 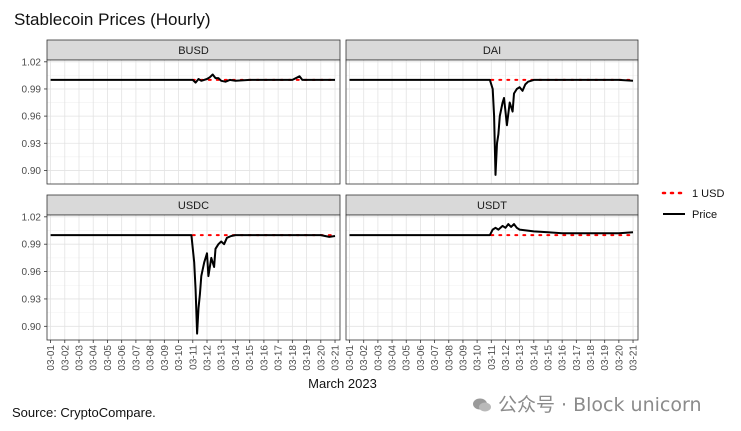 I want to click on facet-panel-busd: BUSD 1.02 0.99 0.96 0.93 0.90, so click(x=181, y=112).